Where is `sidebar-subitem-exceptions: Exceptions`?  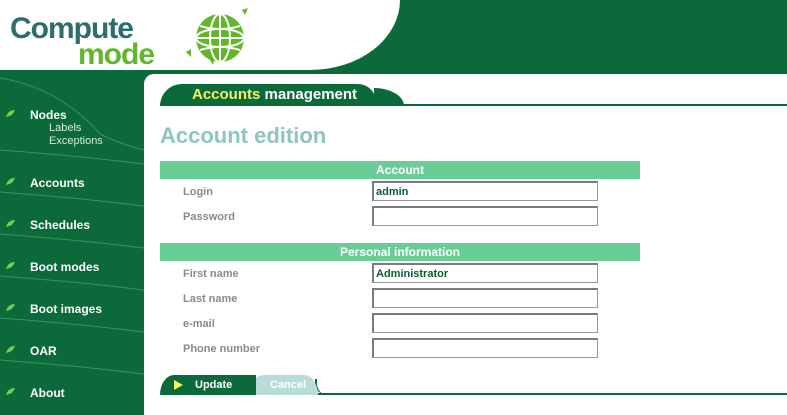
sidebar-subitem-exceptions: Exceptions is located at coordinates (76, 141).